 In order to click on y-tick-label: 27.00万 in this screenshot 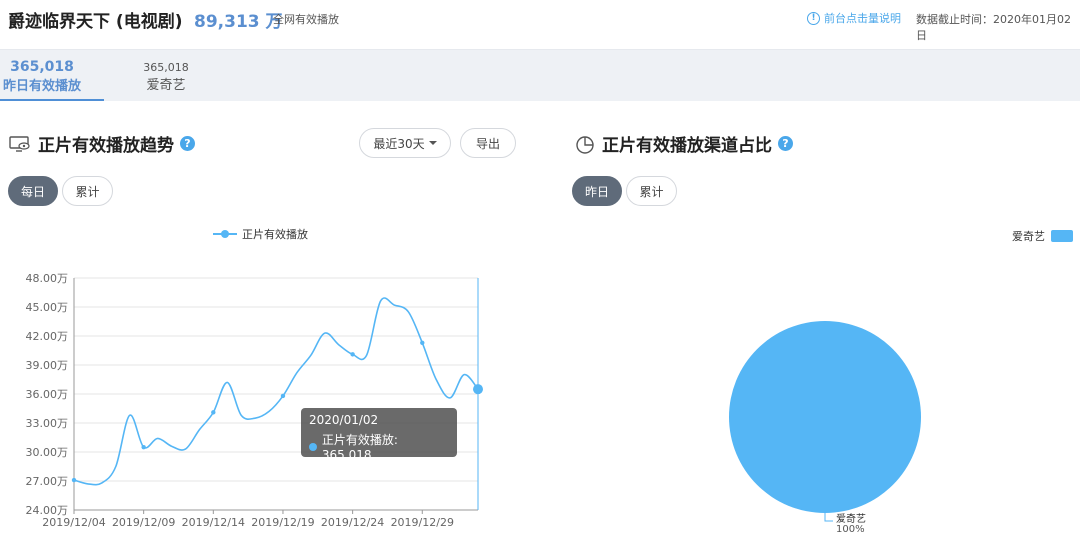, I will do `click(47, 481)`.